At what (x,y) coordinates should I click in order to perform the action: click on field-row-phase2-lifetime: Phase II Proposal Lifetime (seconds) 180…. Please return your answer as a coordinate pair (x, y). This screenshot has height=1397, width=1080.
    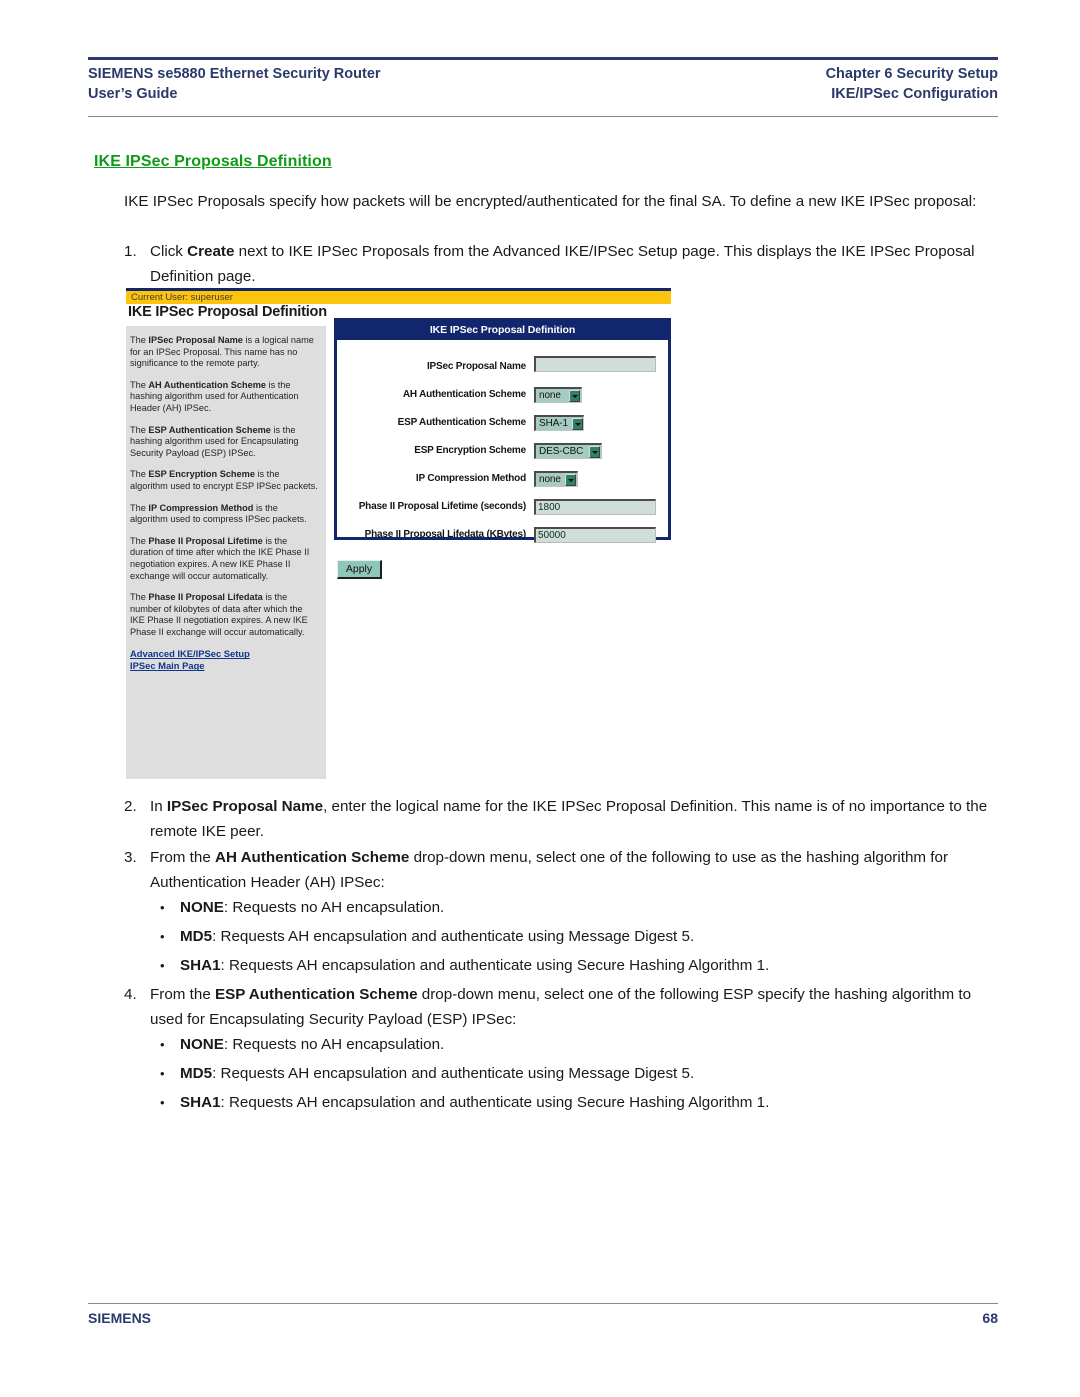
    Looking at the image, I should click on (502, 506).